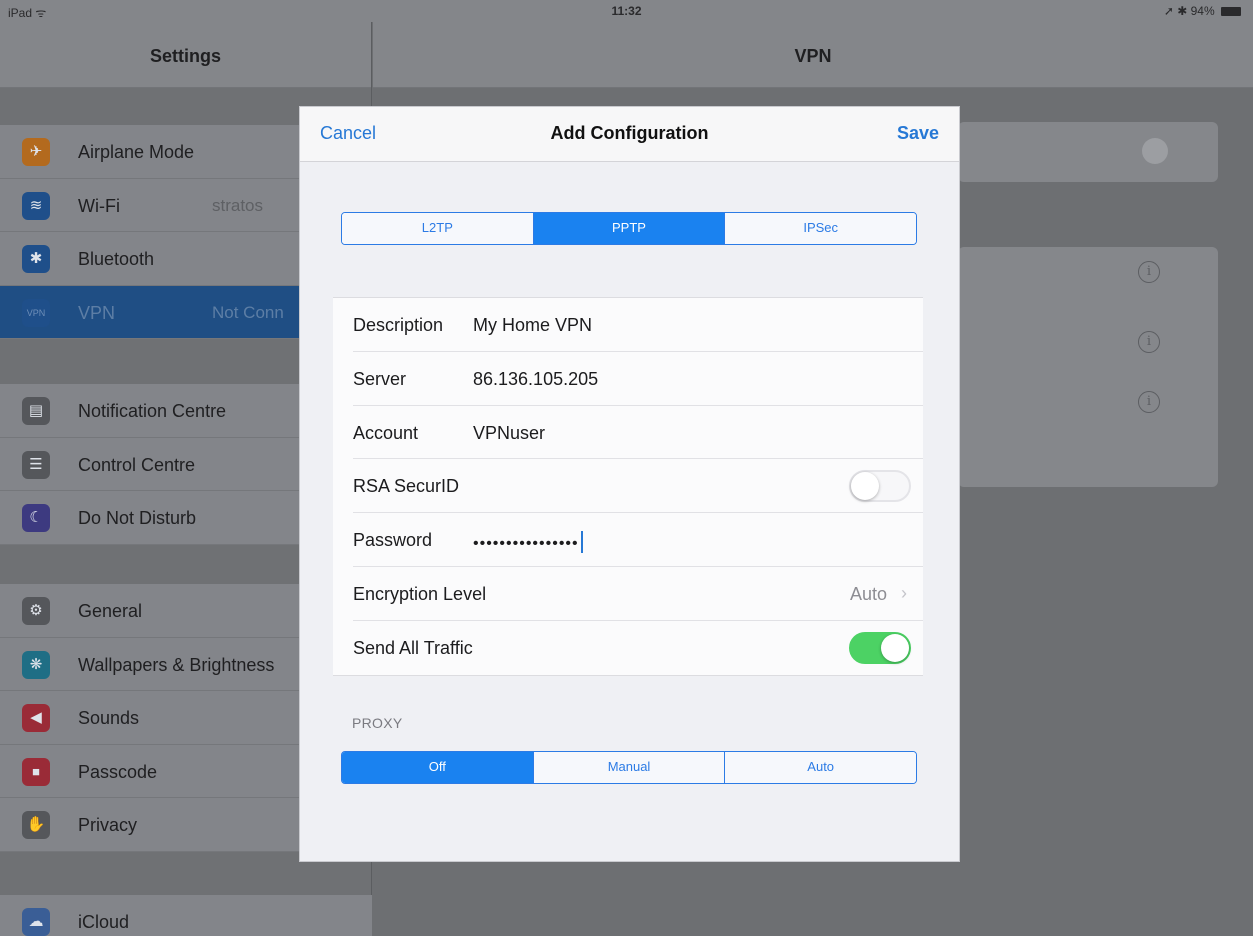 The height and width of the screenshot is (936, 1253). I want to click on sidebar-item-label: General, so click(110, 611).